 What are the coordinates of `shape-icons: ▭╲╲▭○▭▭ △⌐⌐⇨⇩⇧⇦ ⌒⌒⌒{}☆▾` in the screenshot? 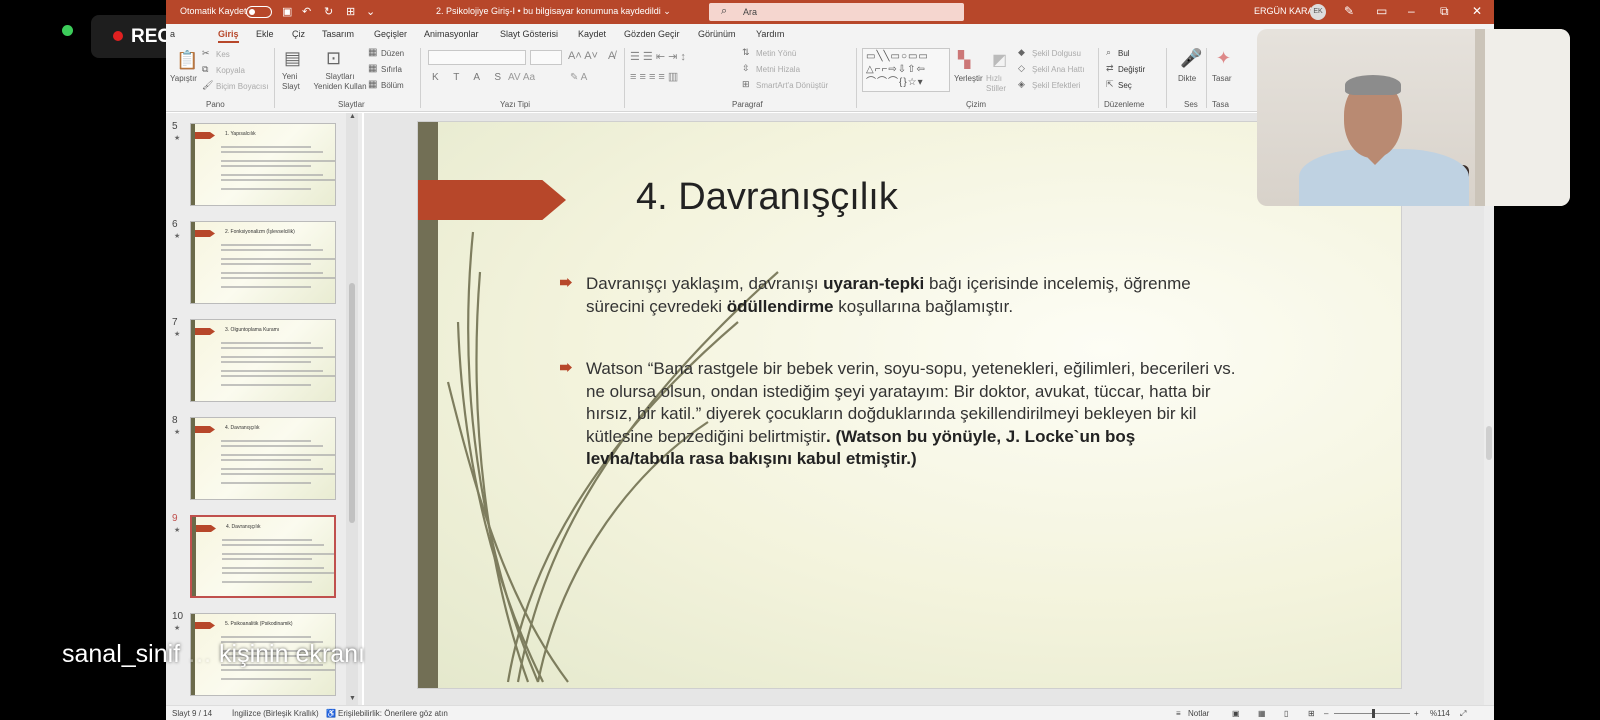 It's located at (908, 69).